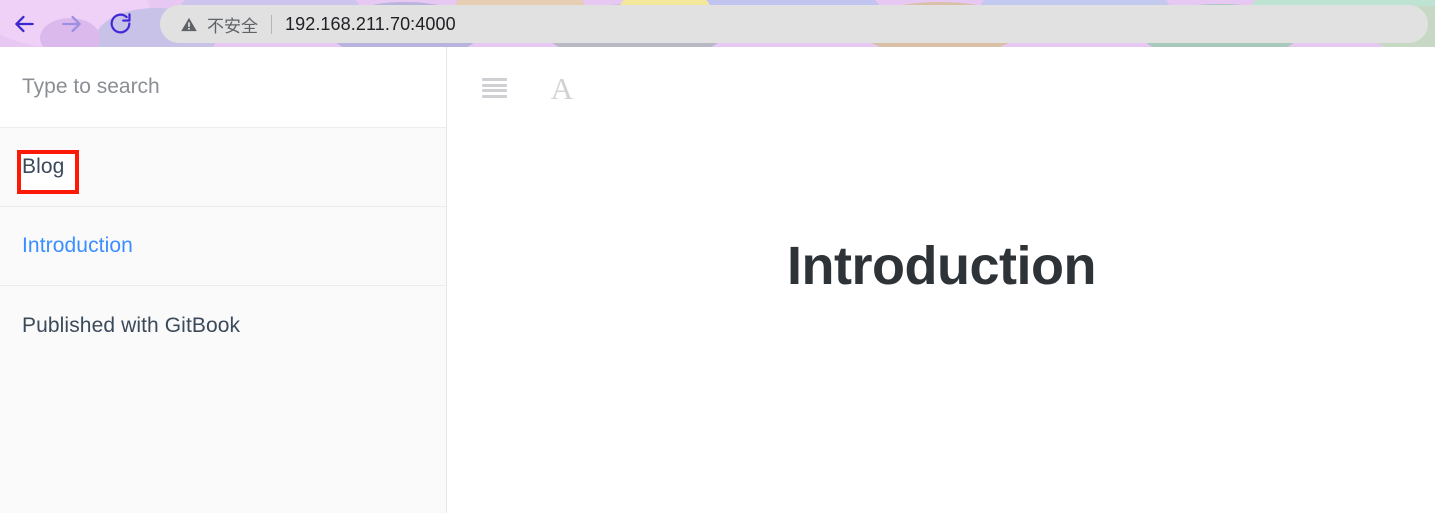  I want to click on reload-icon, so click(120, 23).